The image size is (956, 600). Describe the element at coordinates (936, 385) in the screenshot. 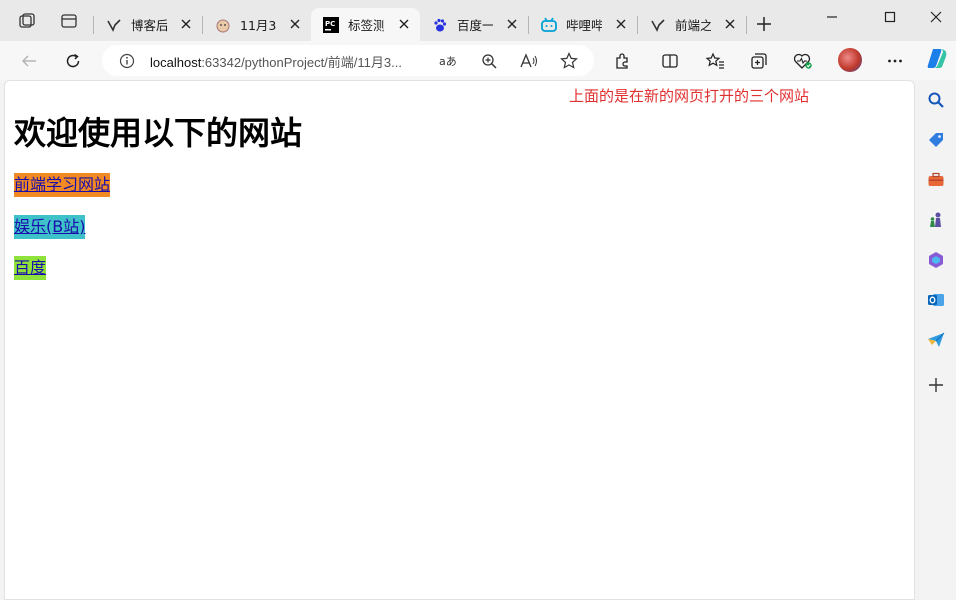

I see `add-sidebar-app-icon` at that location.